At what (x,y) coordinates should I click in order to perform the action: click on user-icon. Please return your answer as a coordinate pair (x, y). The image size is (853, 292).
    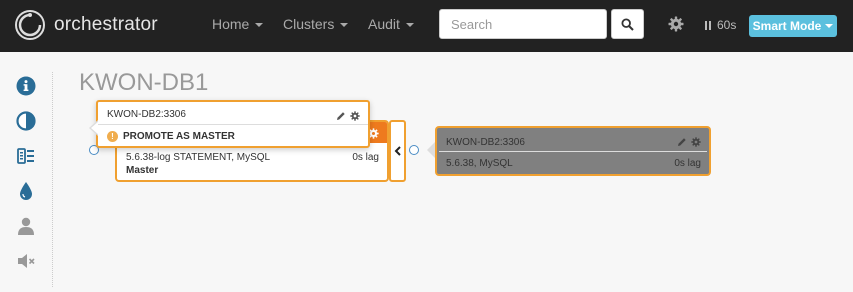
    Looking at the image, I should click on (26, 226).